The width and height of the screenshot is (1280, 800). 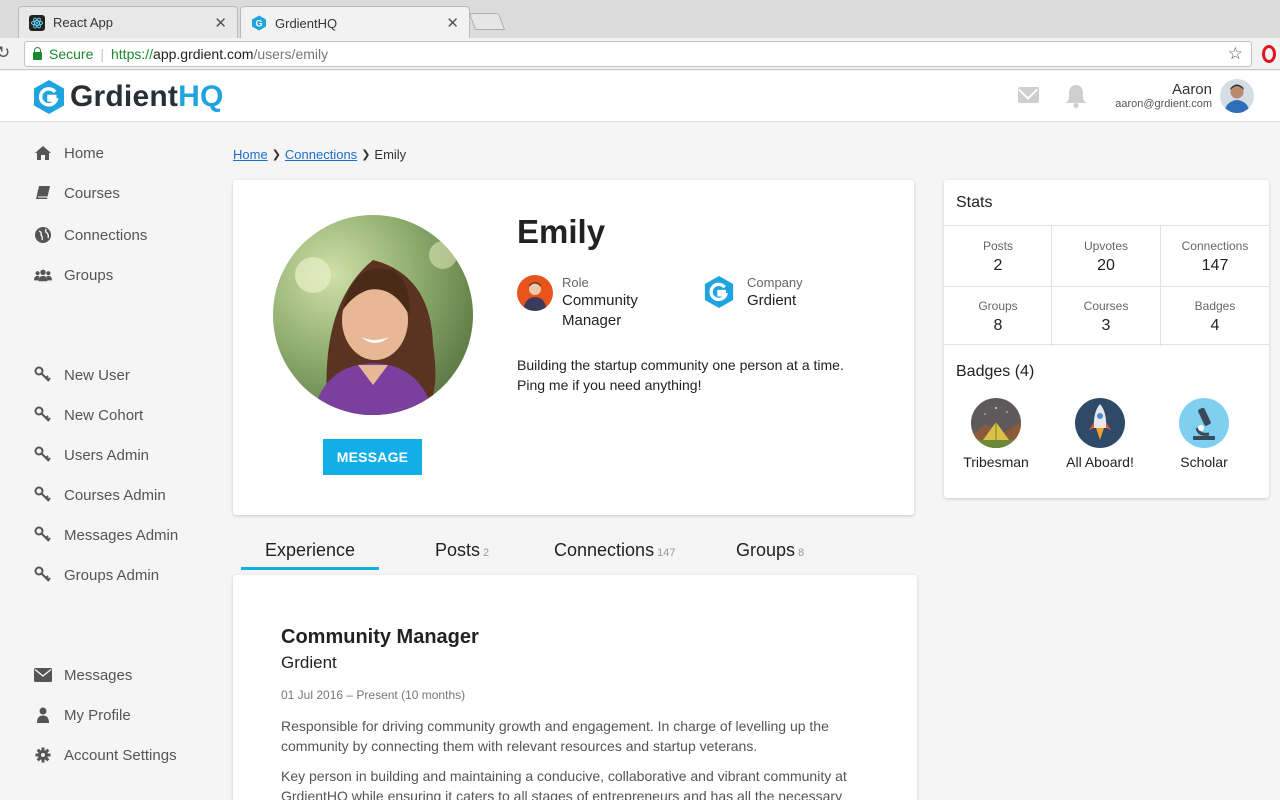 I want to click on opera-icon, so click(x=1269, y=54).